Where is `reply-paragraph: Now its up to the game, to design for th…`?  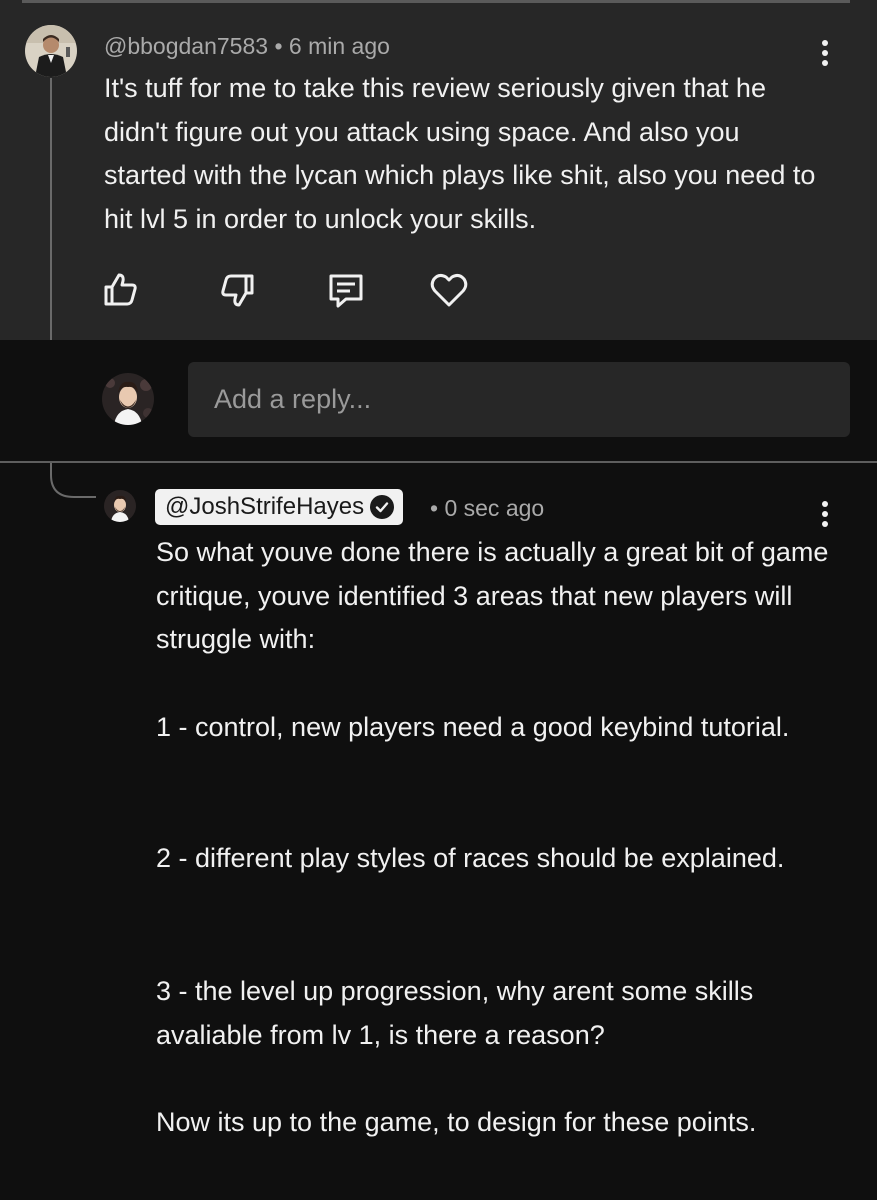
reply-paragraph: Now its up to the game, to design for th… is located at coordinates (456, 1122).